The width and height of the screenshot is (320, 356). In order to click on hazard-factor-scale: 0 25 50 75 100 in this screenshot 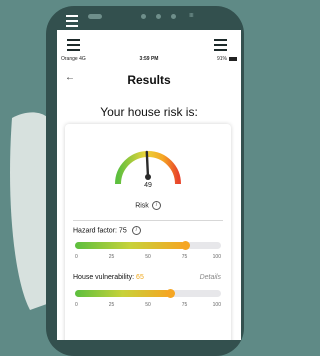, I will do `click(148, 258)`.